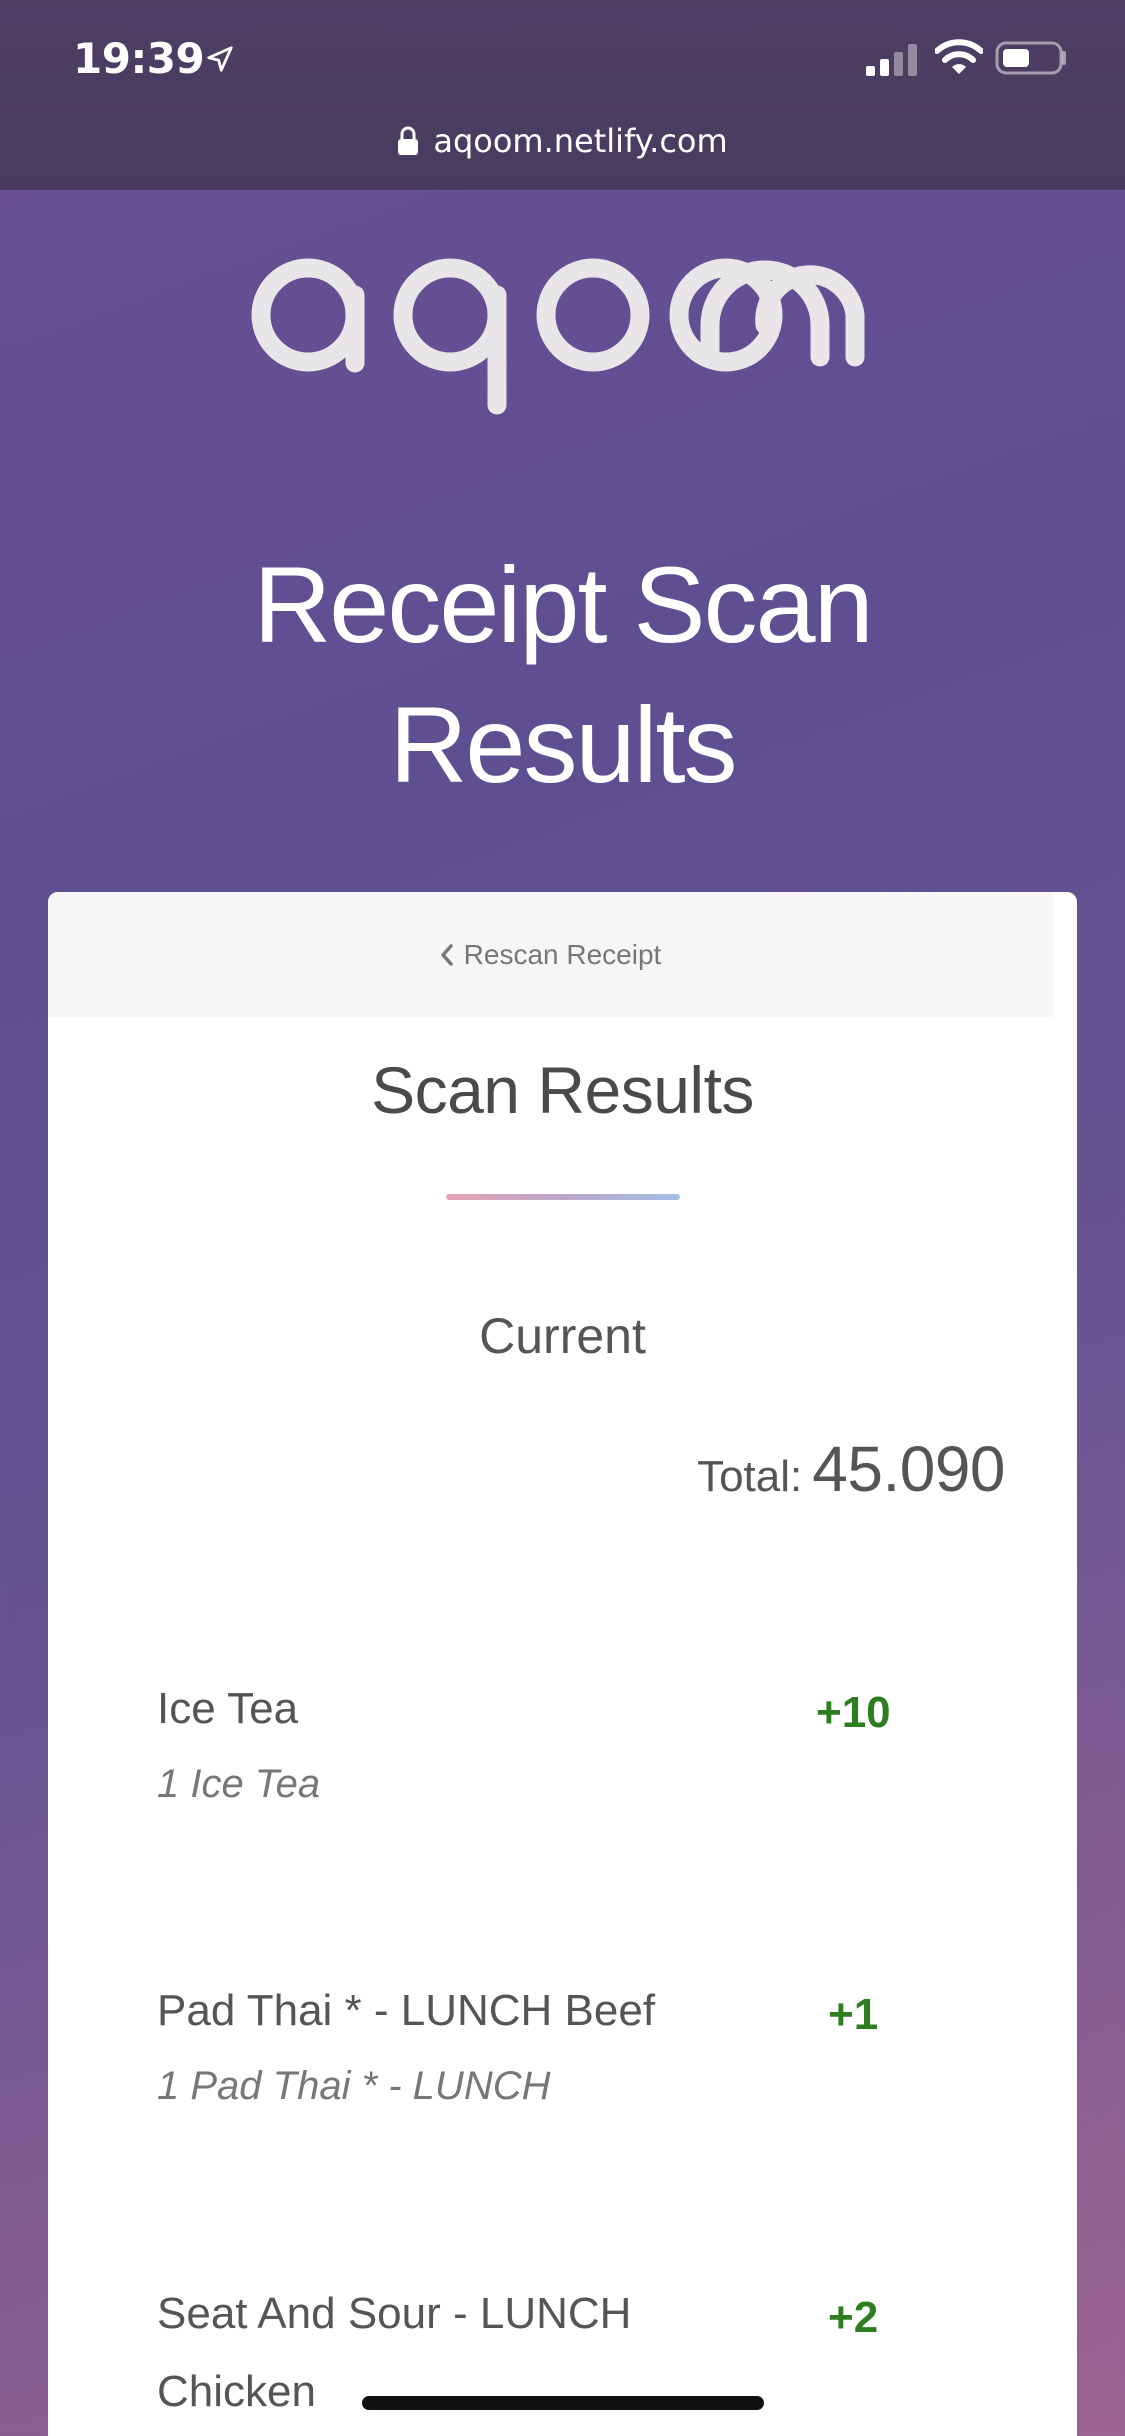 The image size is (1125, 2436). I want to click on url-text: aqoom.netlify.com, so click(580, 141).